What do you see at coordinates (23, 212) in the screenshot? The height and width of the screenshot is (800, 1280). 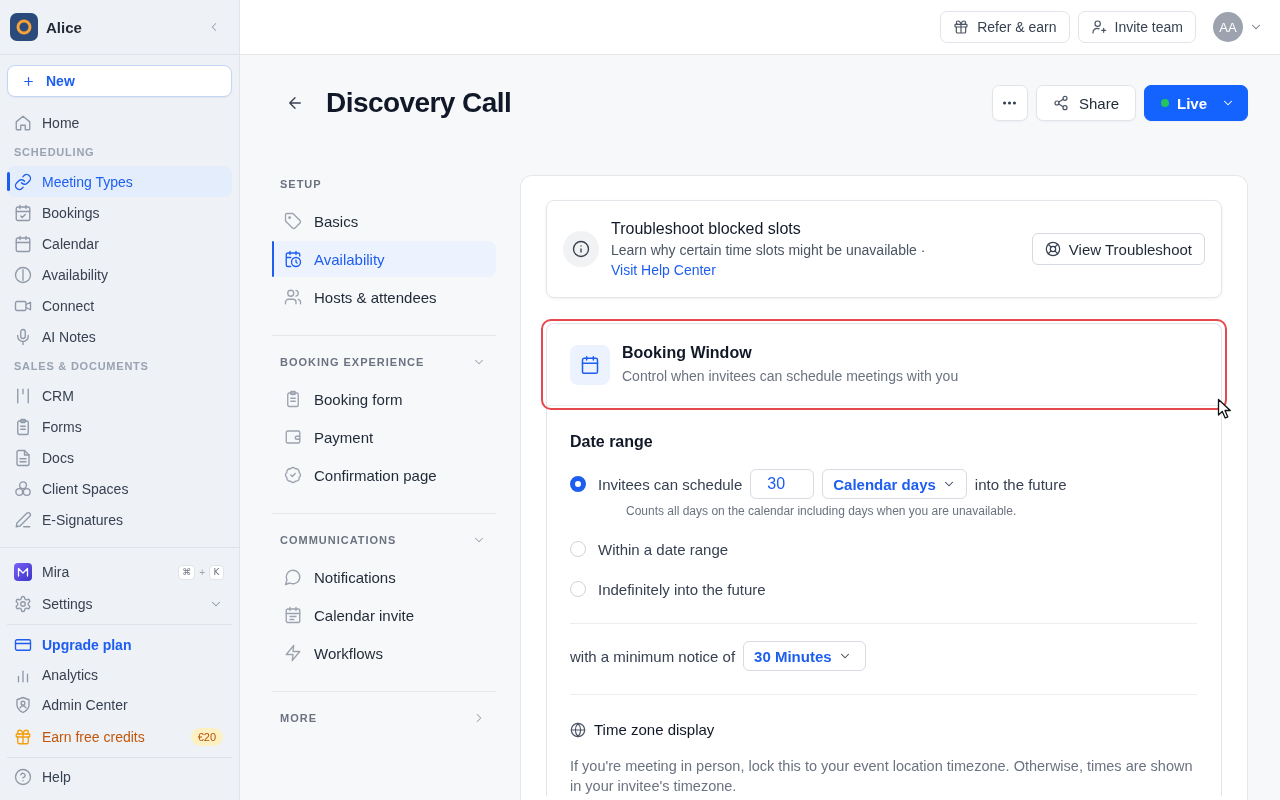 I see `calendar-check-icon` at bounding box center [23, 212].